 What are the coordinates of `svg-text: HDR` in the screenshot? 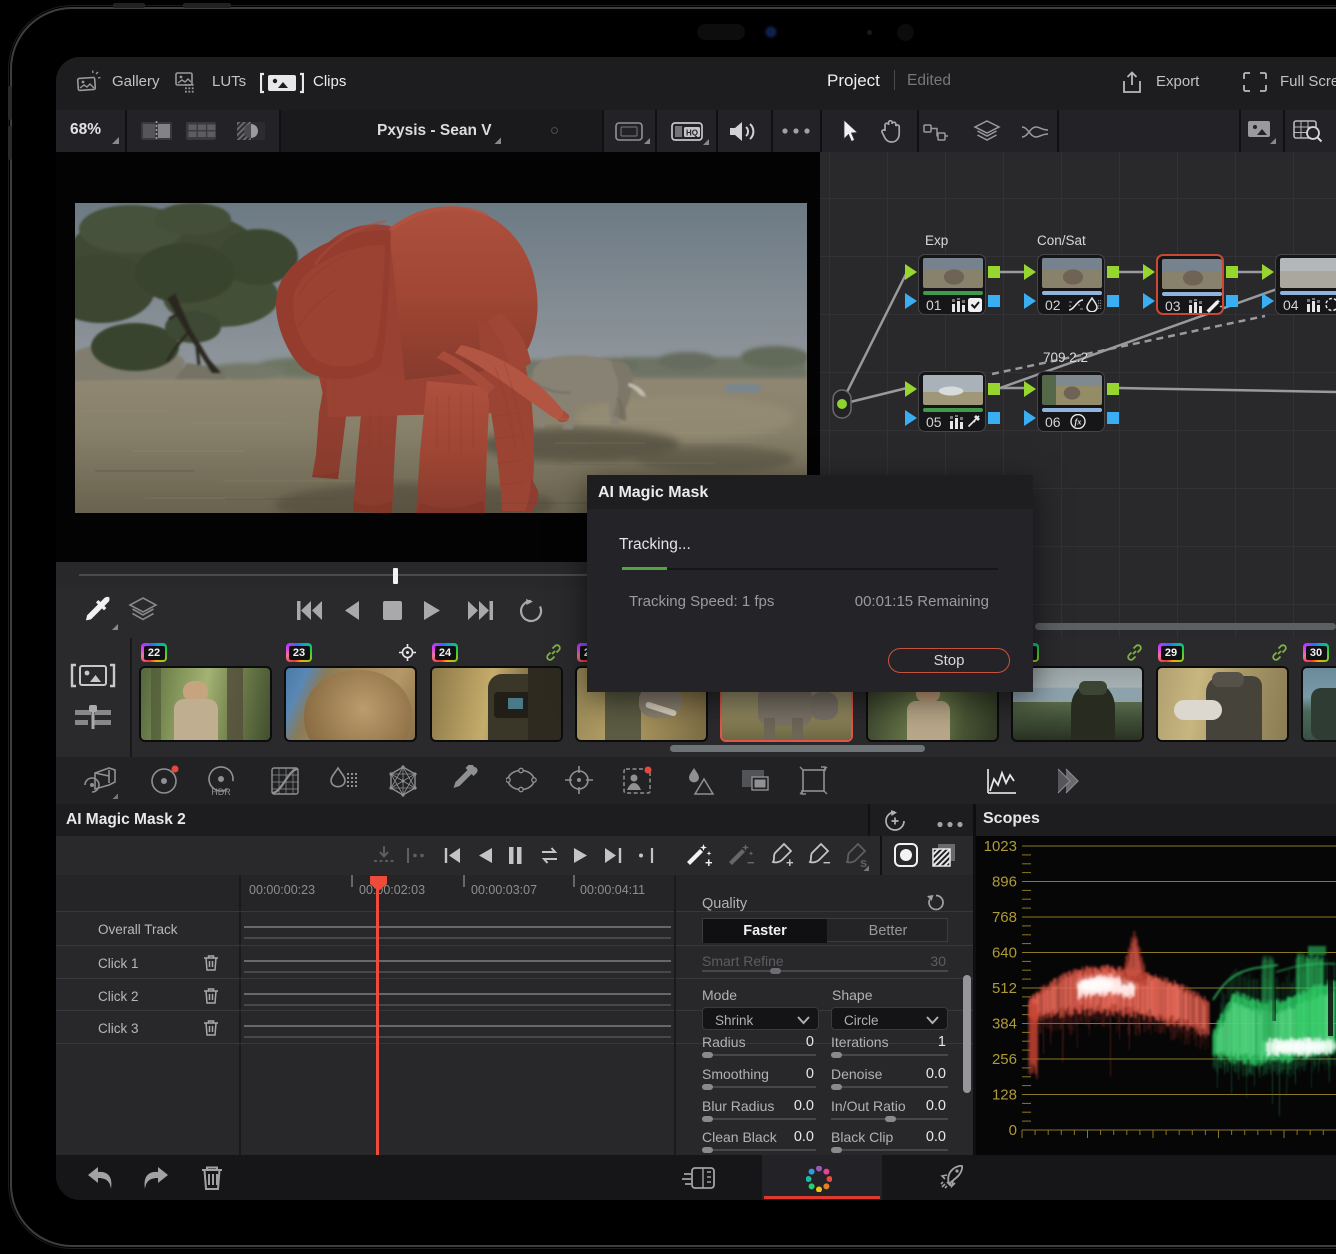 It's located at (221, 792).